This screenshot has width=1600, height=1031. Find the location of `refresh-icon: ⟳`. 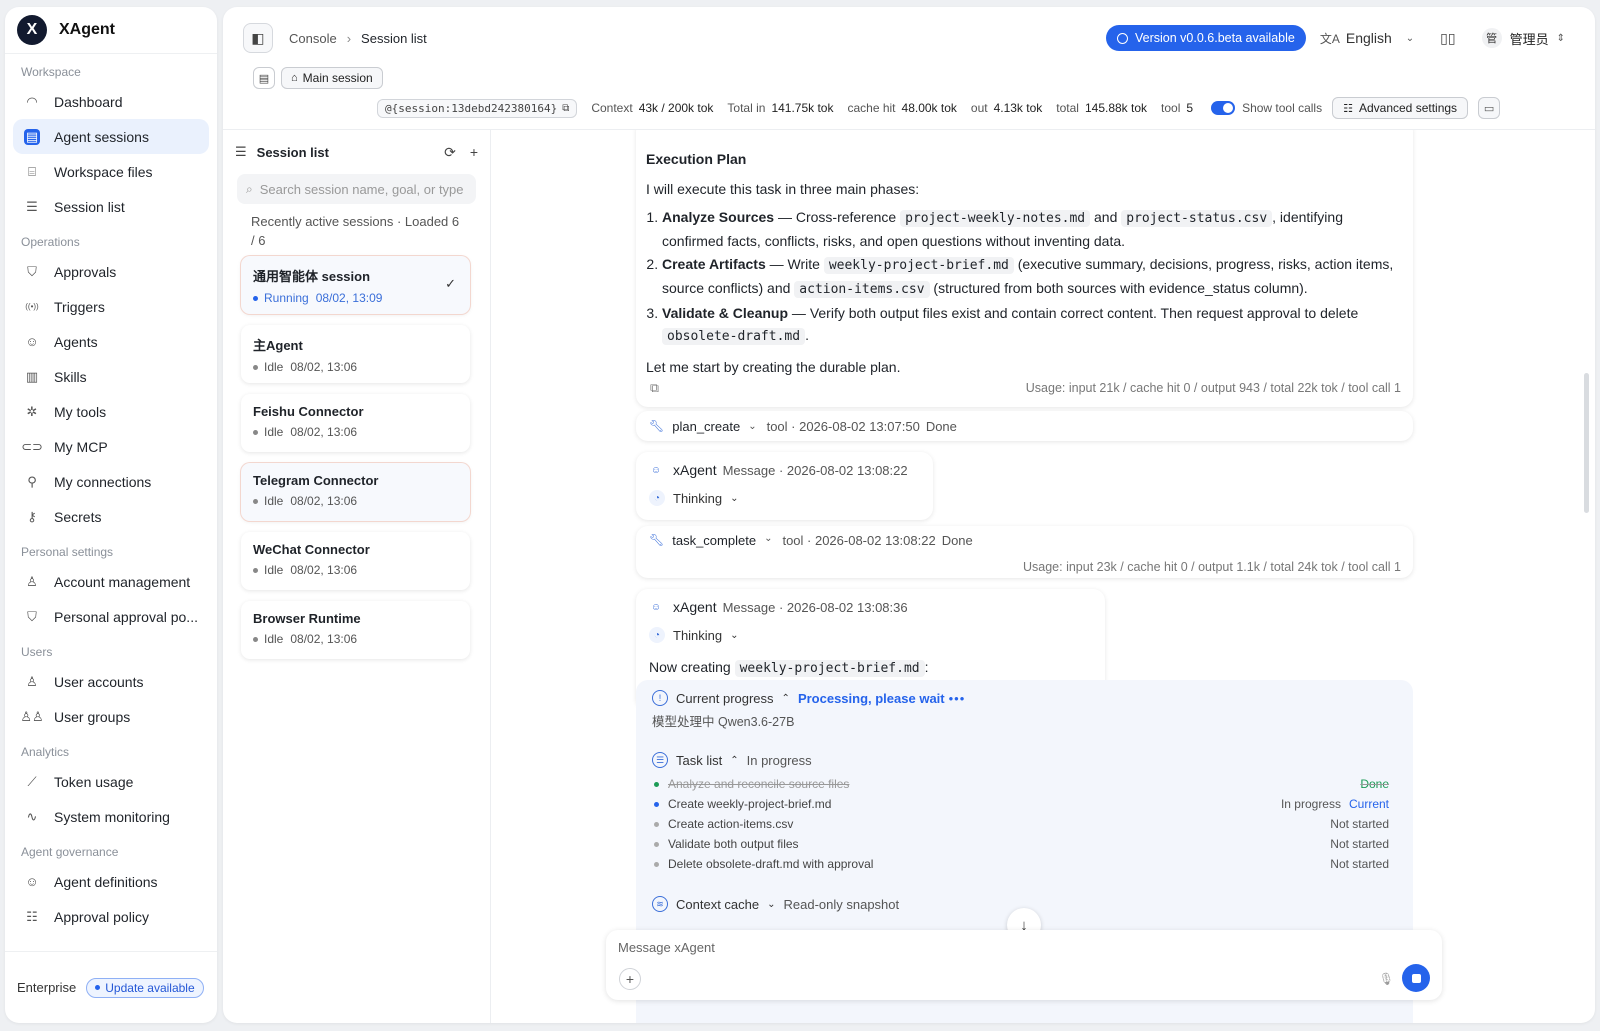

refresh-icon: ⟳ is located at coordinates (450, 152).